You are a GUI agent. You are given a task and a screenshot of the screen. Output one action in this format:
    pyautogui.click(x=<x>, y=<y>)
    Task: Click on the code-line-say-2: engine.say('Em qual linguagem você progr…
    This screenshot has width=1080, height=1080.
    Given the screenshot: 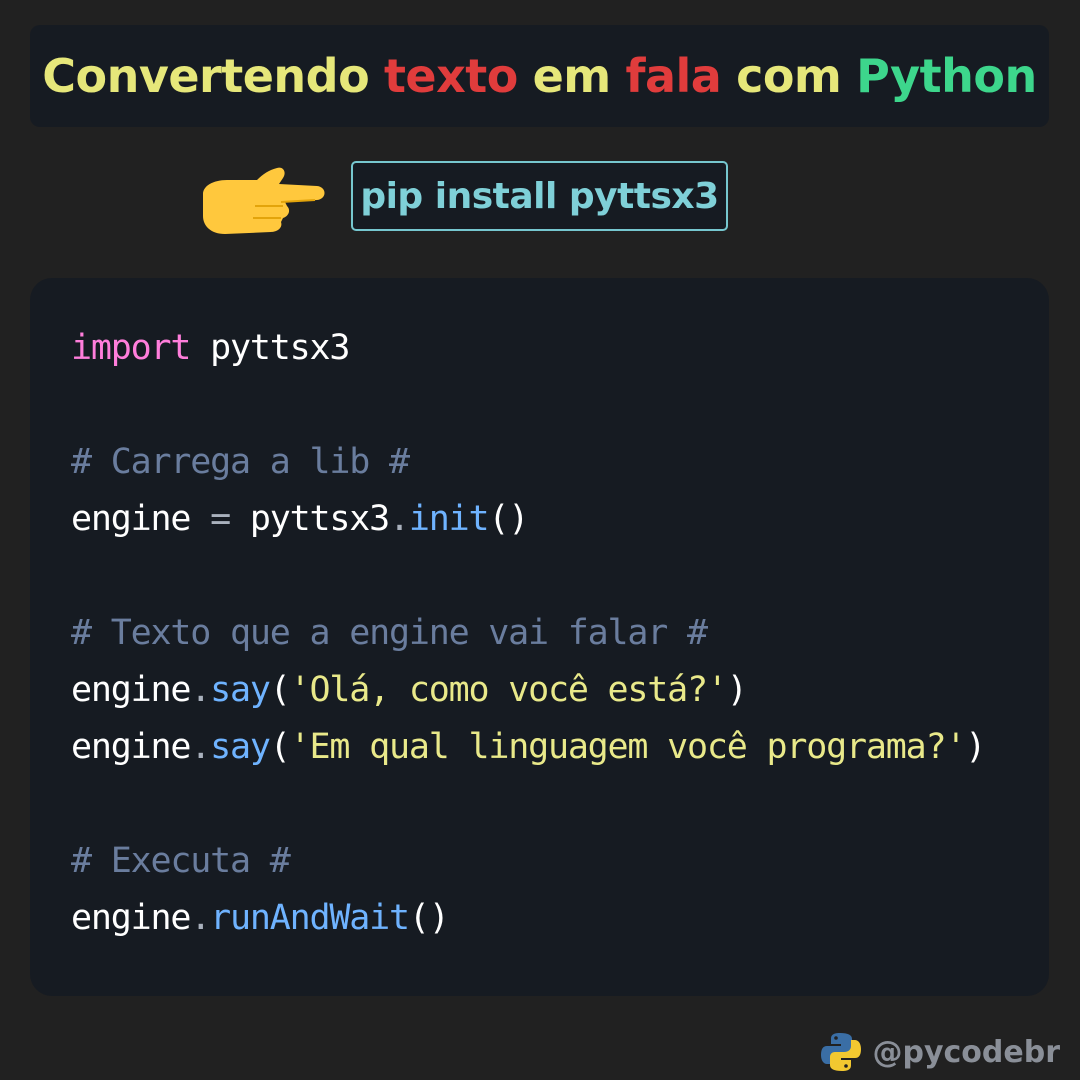 What is the action you would take?
    pyautogui.click(x=528, y=747)
    